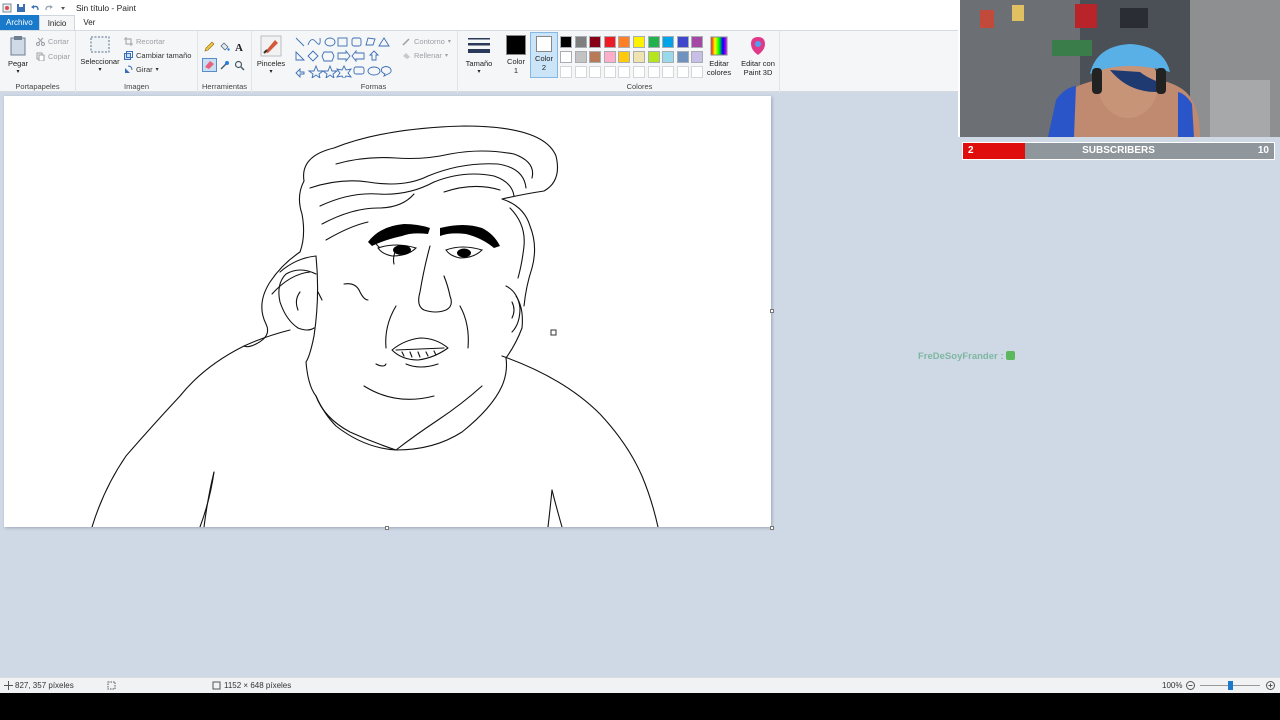  Describe the element at coordinates (21, 8) in the screenshot. I see `save-icon` at that location.